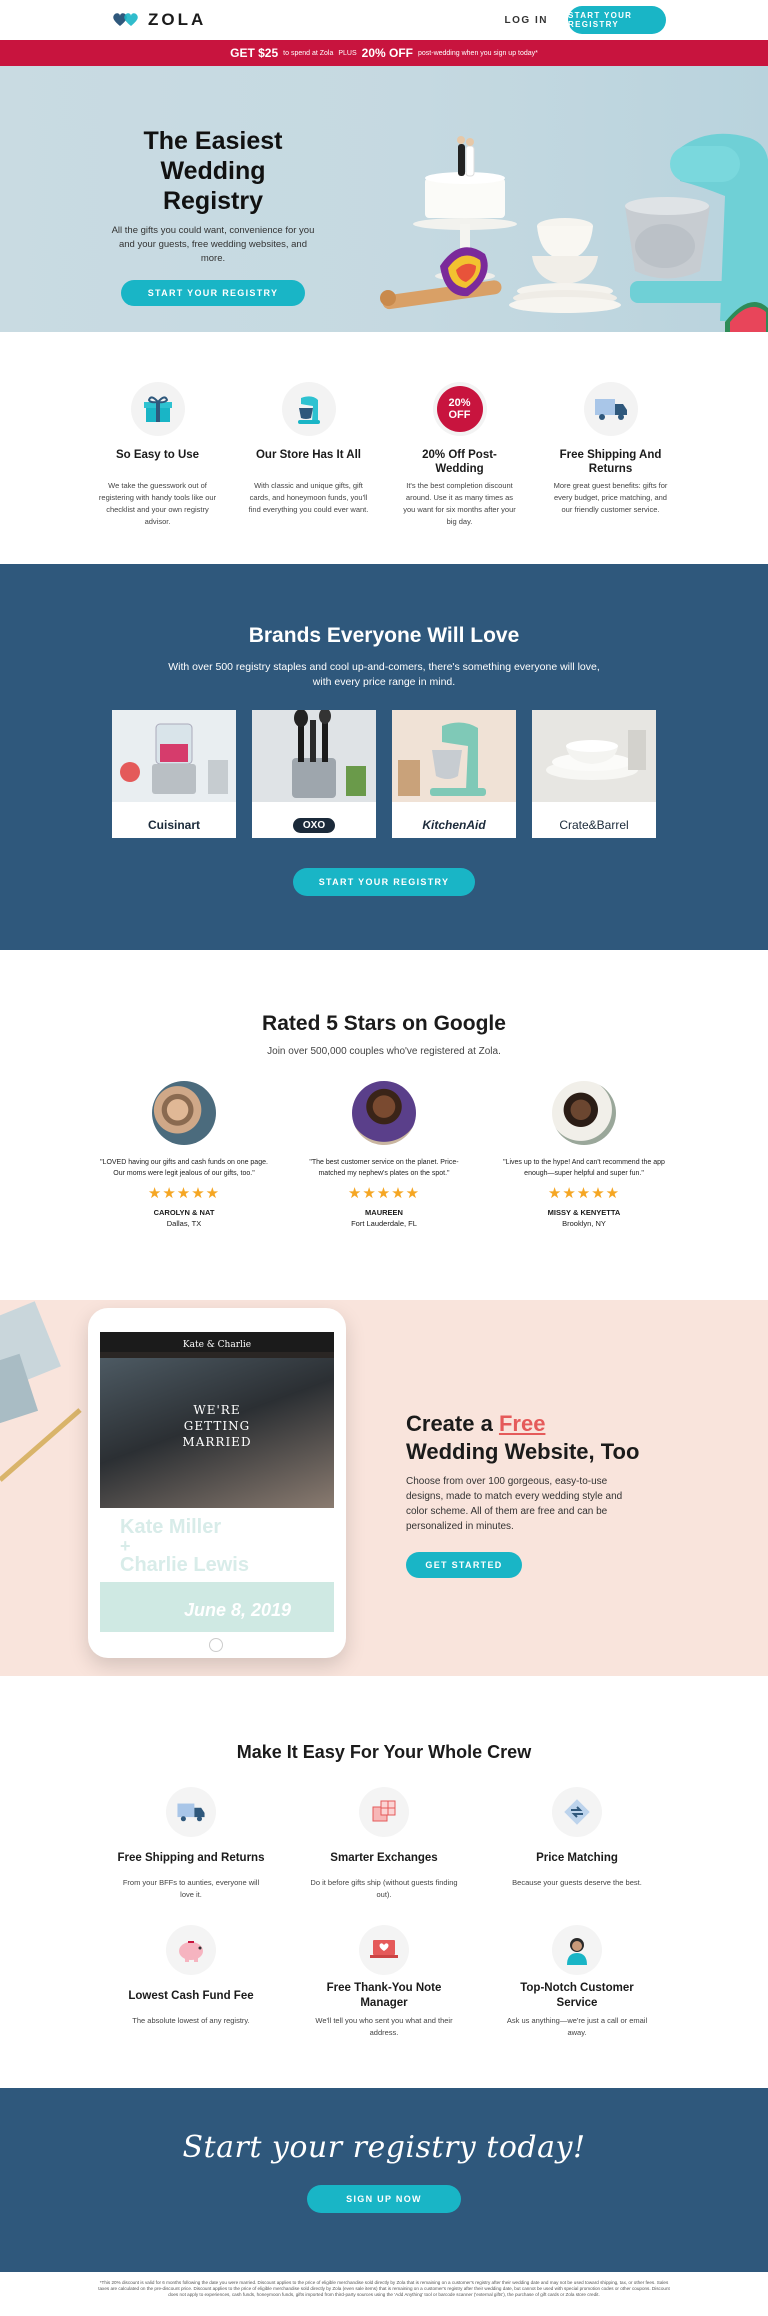  I want to click on preview-date: June 8, 2019, so click(238, 1610).